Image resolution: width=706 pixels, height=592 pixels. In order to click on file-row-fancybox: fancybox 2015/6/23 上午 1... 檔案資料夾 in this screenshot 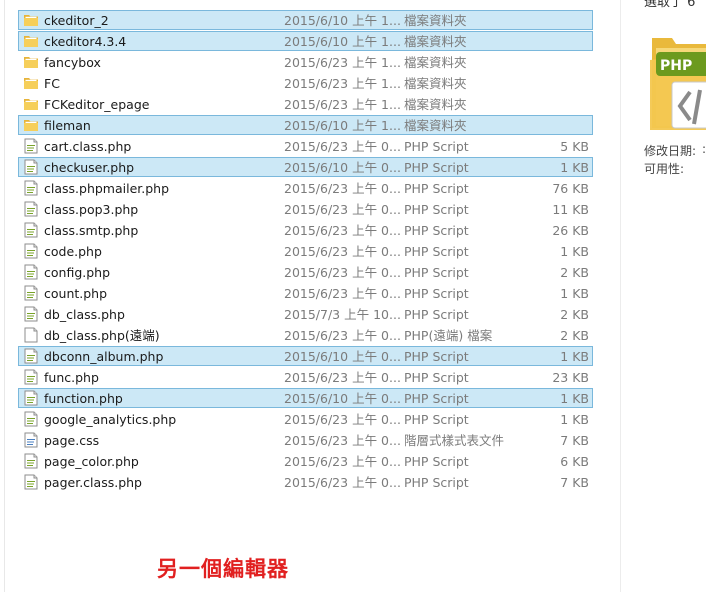, I will do `click(305, 62)`.